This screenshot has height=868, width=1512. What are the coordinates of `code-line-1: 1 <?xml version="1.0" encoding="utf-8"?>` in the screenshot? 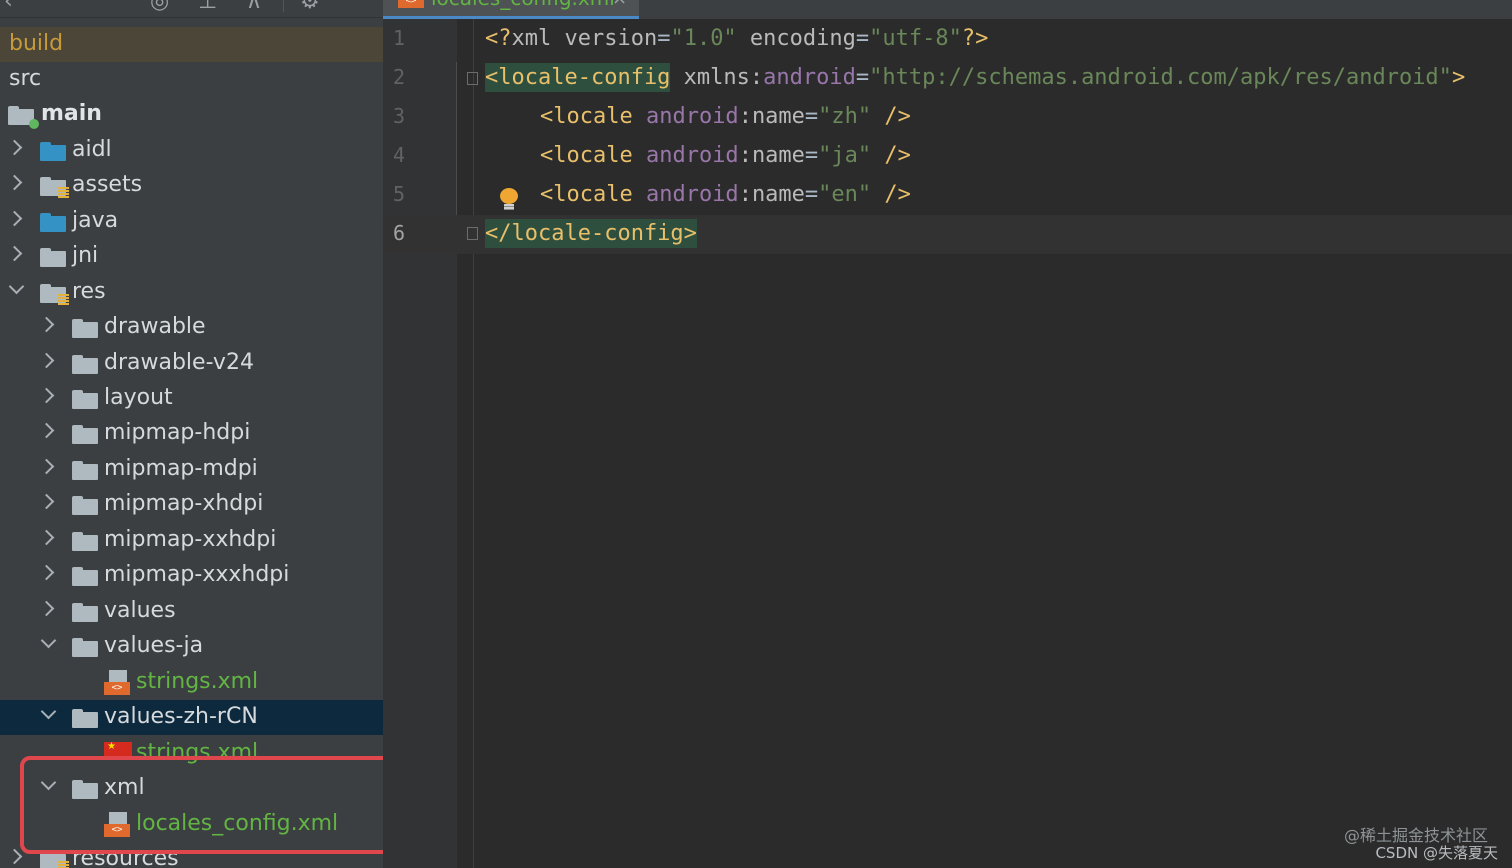 It's located at (947, 39).